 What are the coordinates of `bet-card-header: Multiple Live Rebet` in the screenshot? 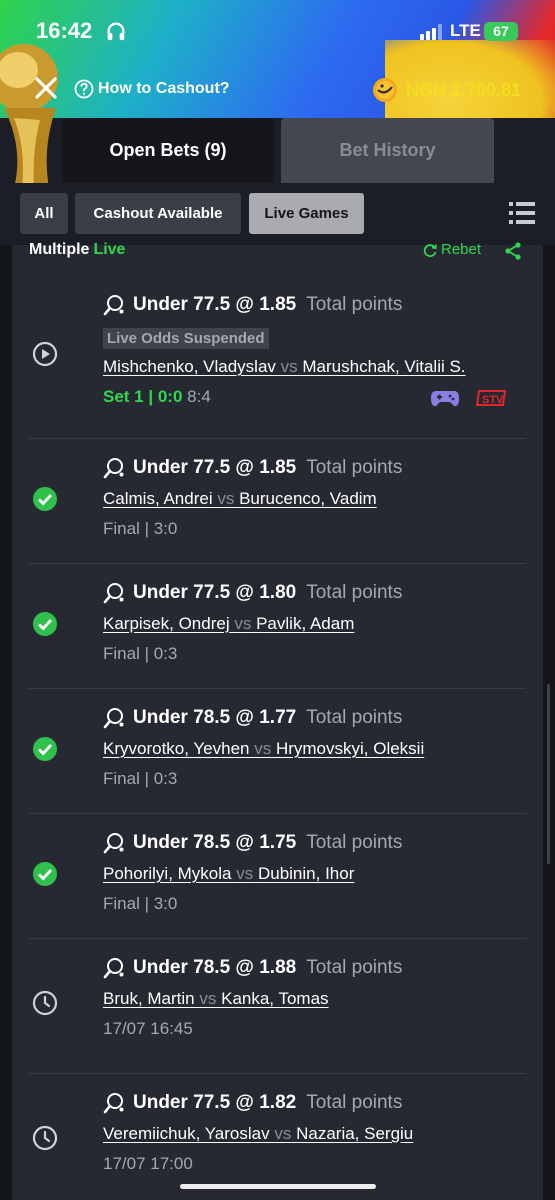 It's located at (279, 257).